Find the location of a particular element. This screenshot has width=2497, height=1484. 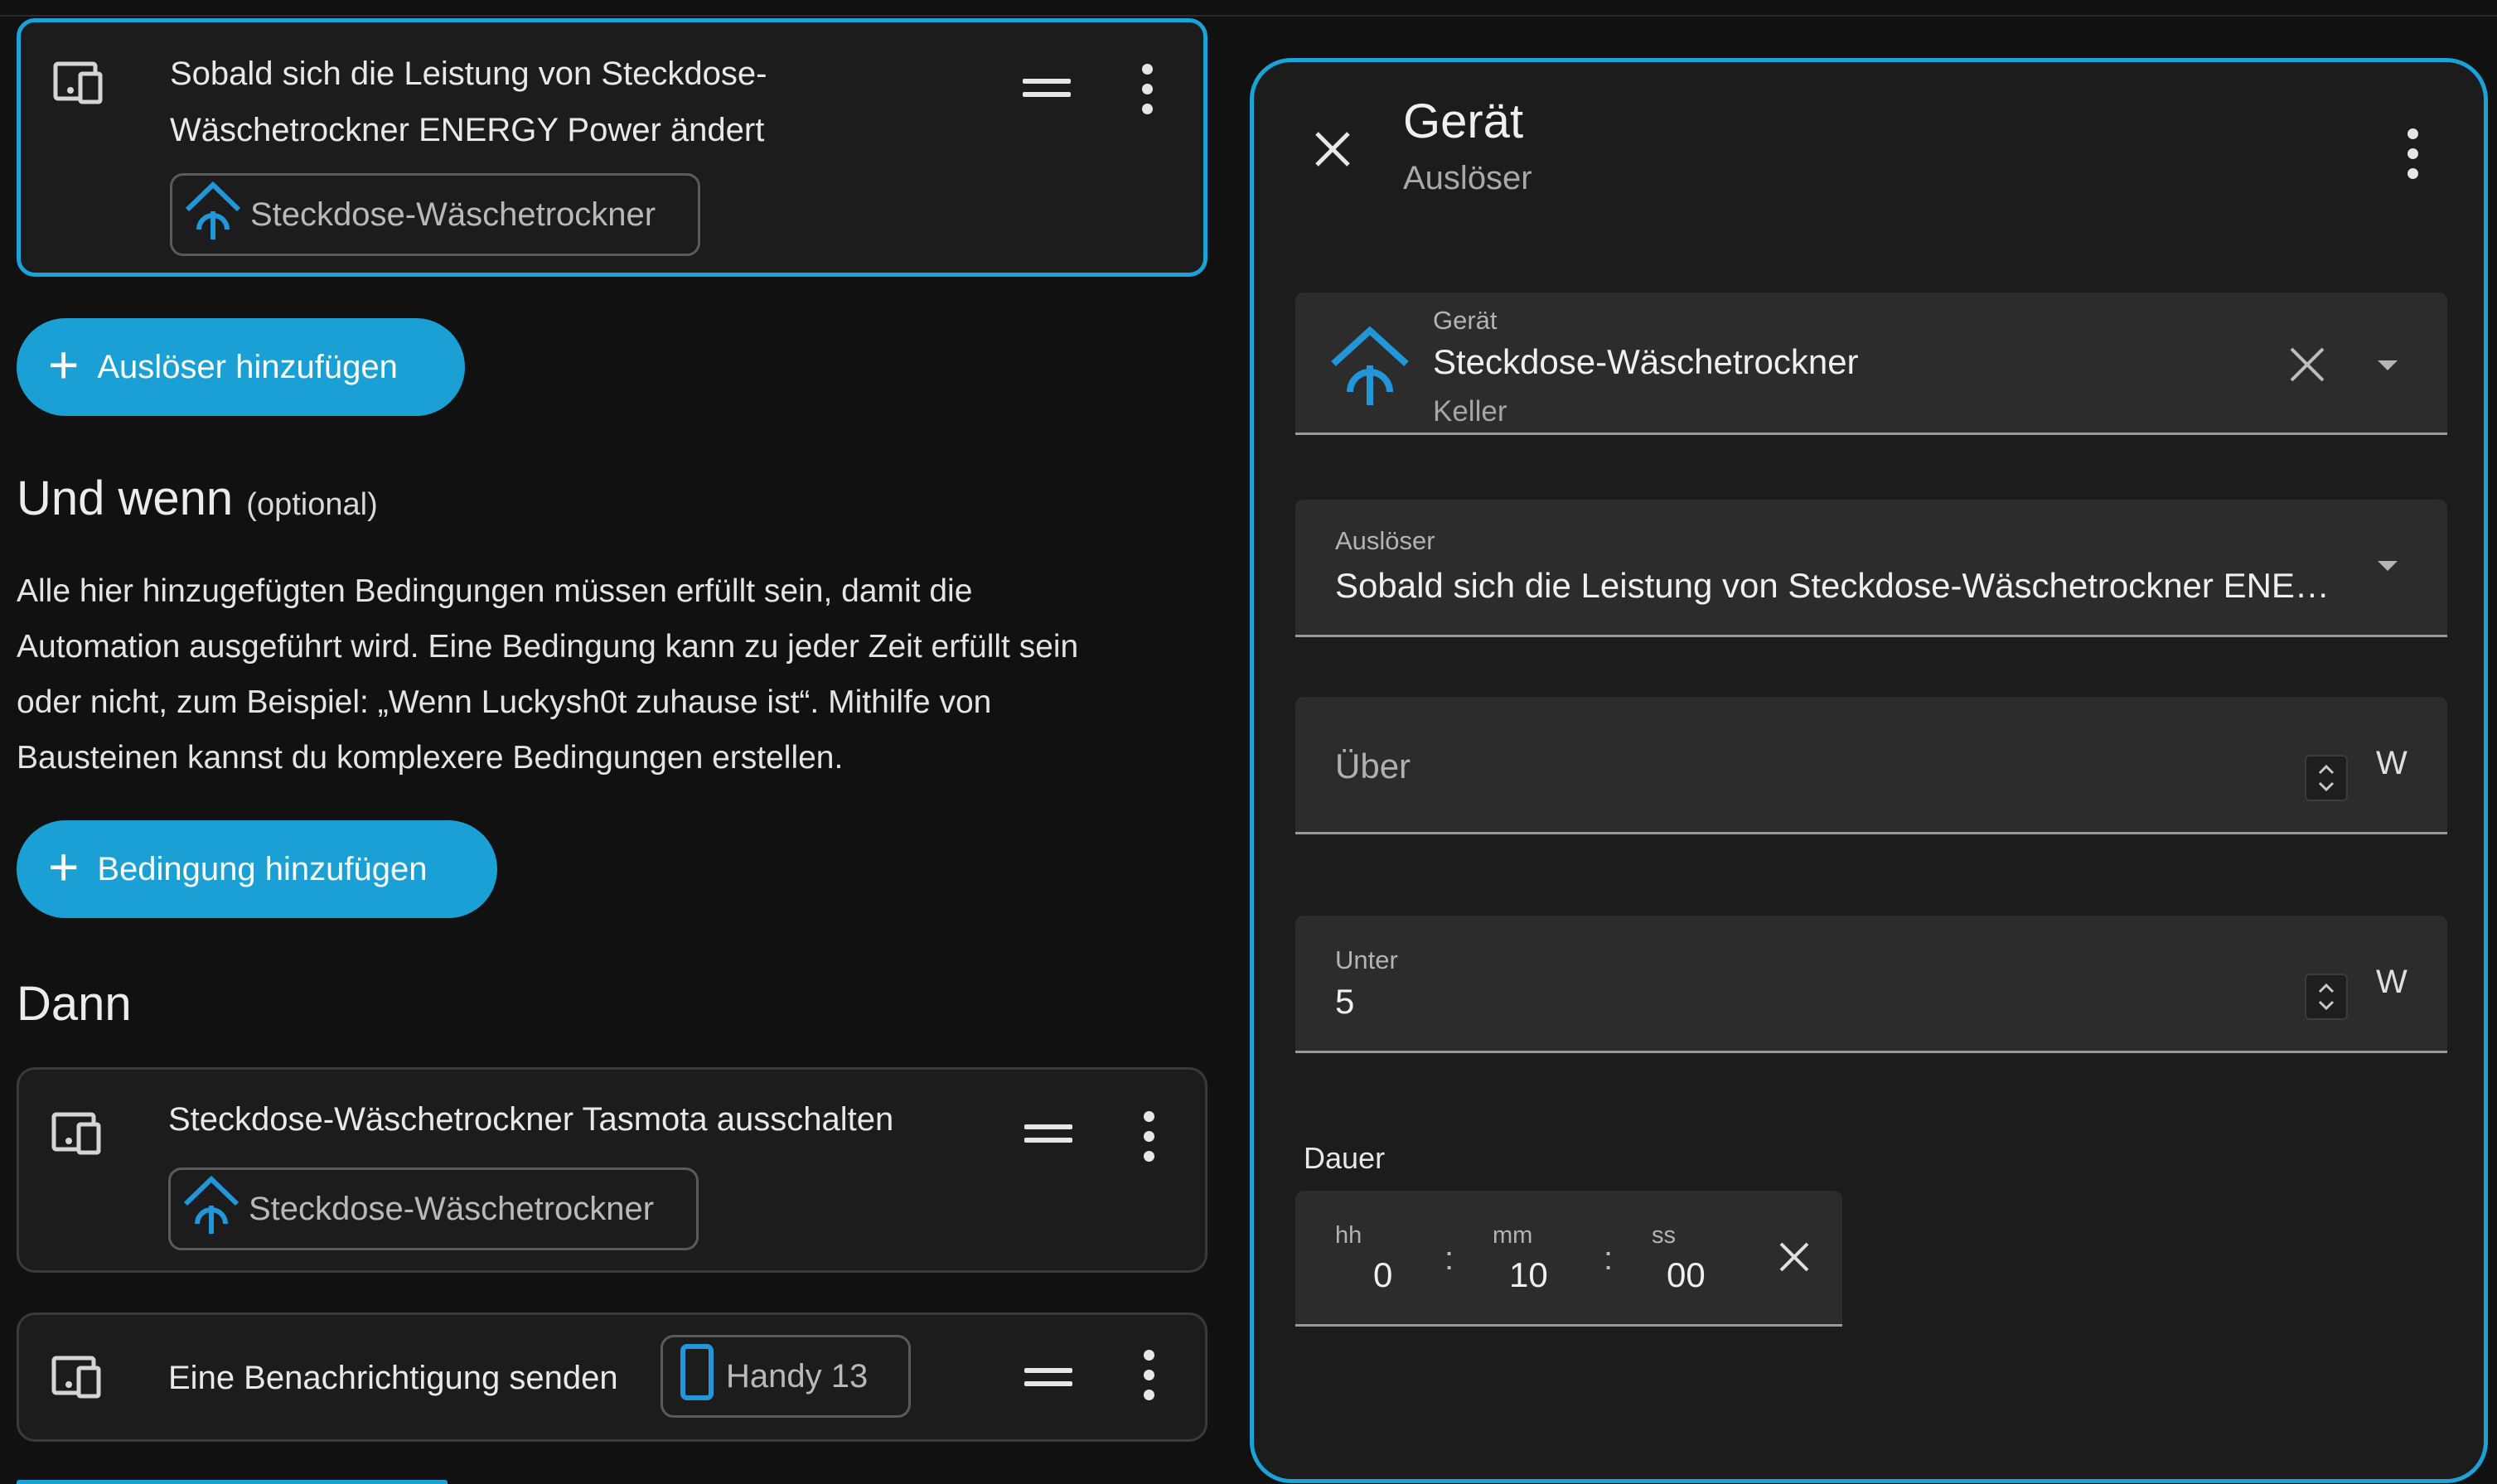

above-input-placeholder: Über is located at coordinates (1373, 766).